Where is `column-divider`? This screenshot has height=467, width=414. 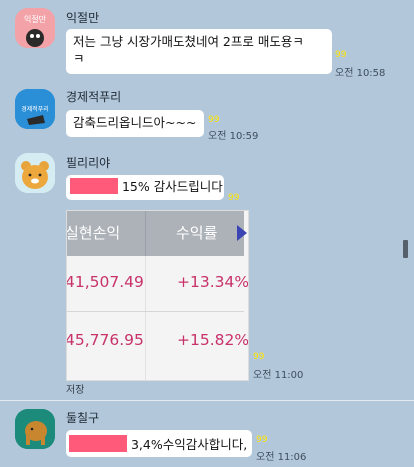 column-divider is located at coordinates (145, 318).